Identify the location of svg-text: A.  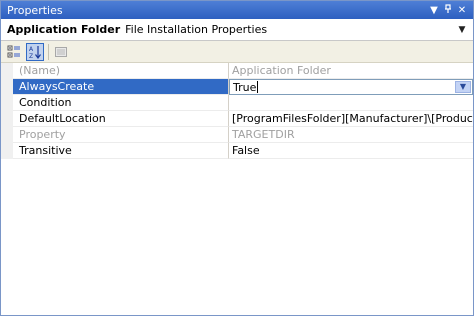
(31, 49).